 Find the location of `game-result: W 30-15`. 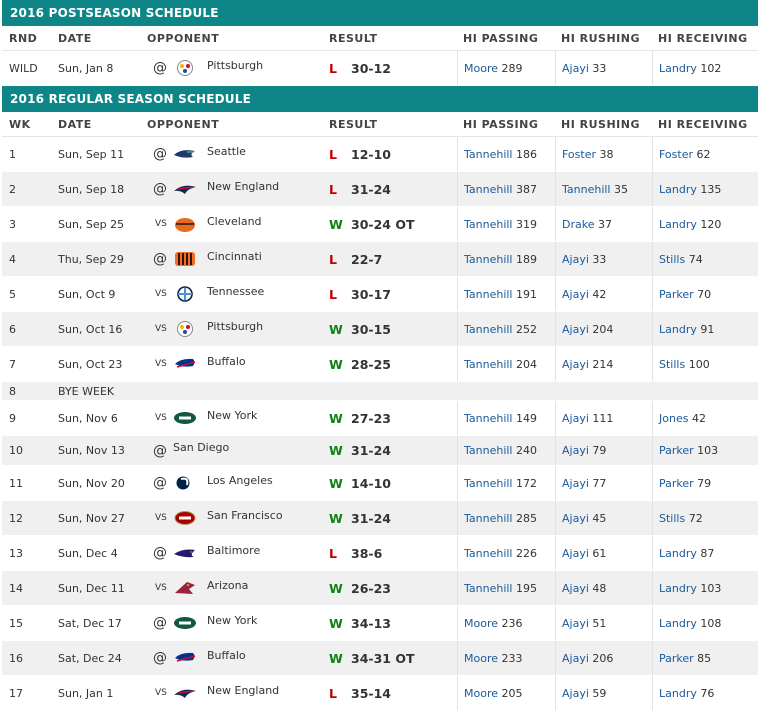

game-result: W 30-15 is located at coordinates (390, 329).